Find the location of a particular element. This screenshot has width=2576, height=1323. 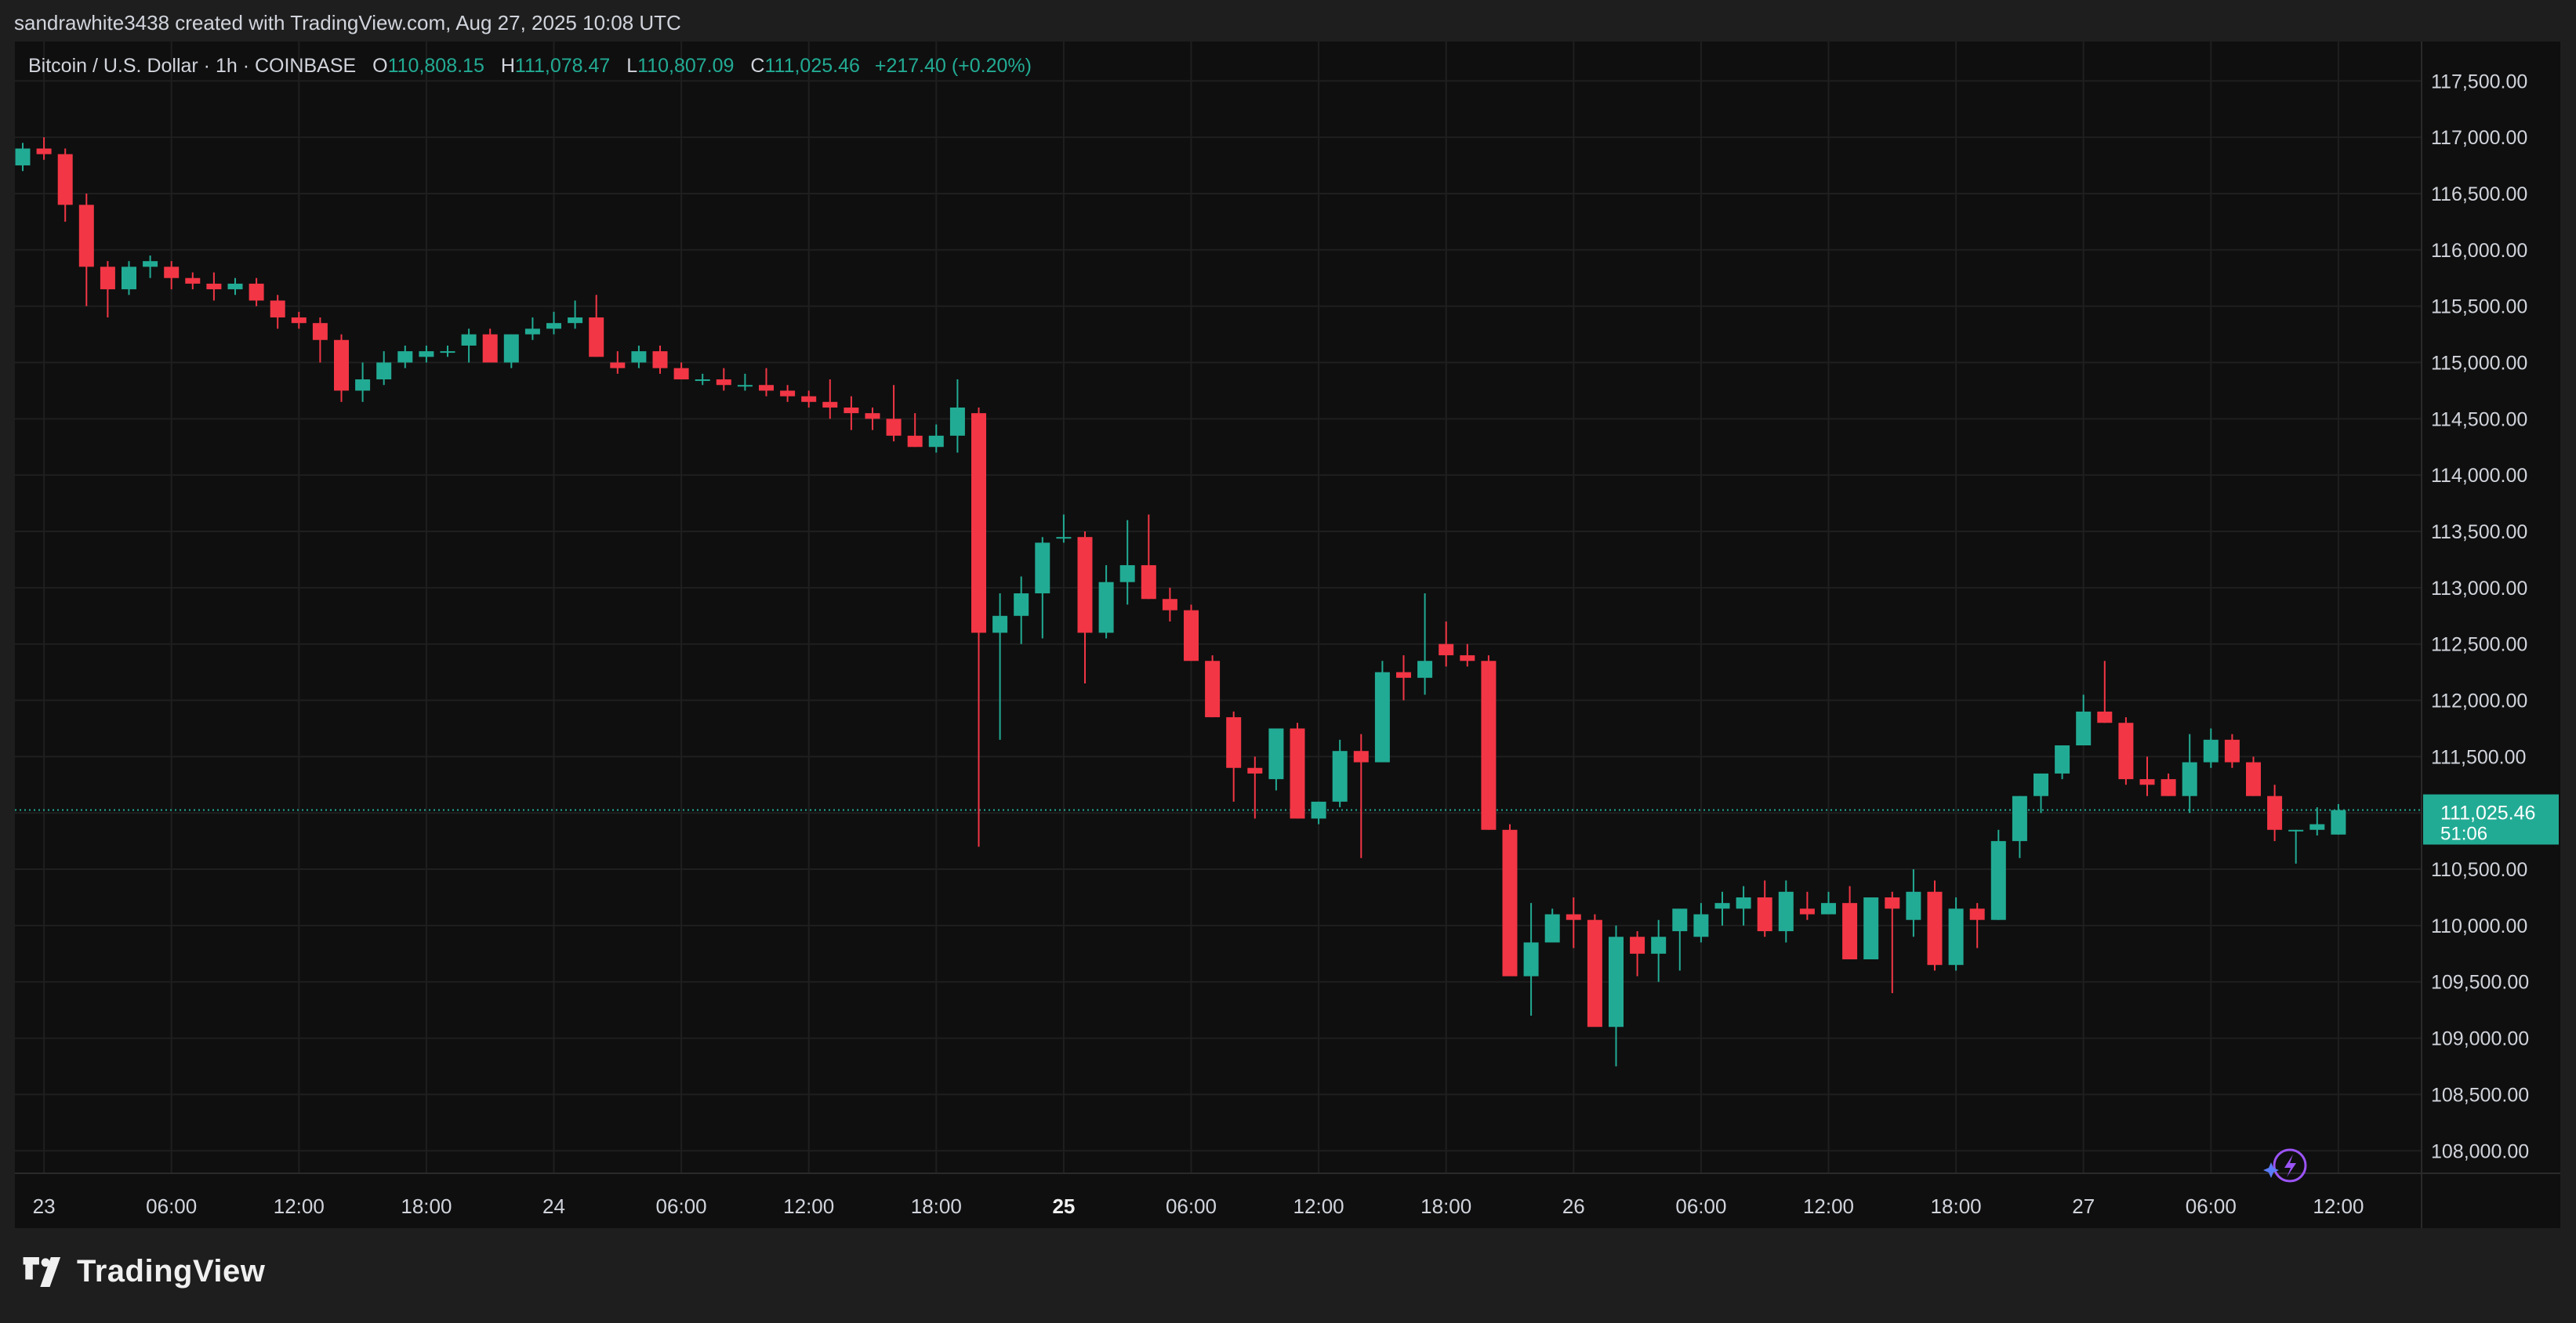

tradingview-footer: TradingView is located at coordinates (141, 1271).